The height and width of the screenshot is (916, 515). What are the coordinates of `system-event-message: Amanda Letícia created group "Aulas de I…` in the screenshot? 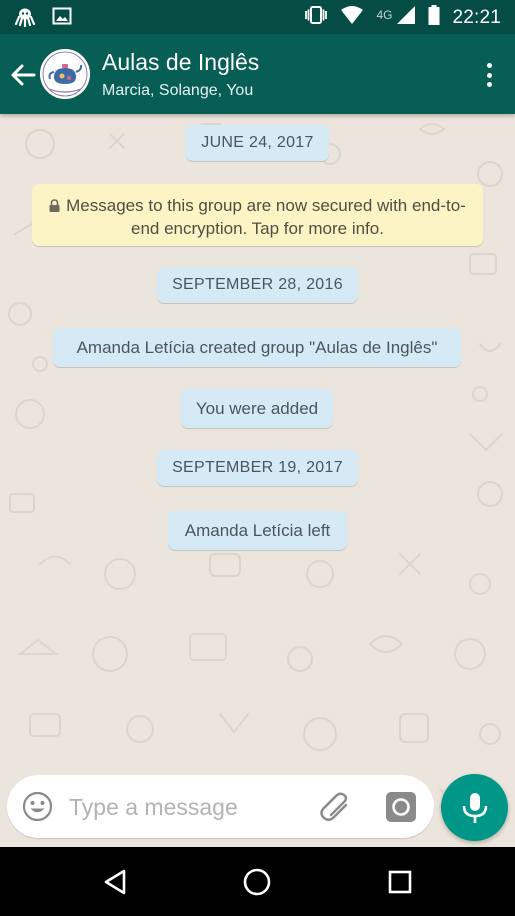 It's located at (257, 347).